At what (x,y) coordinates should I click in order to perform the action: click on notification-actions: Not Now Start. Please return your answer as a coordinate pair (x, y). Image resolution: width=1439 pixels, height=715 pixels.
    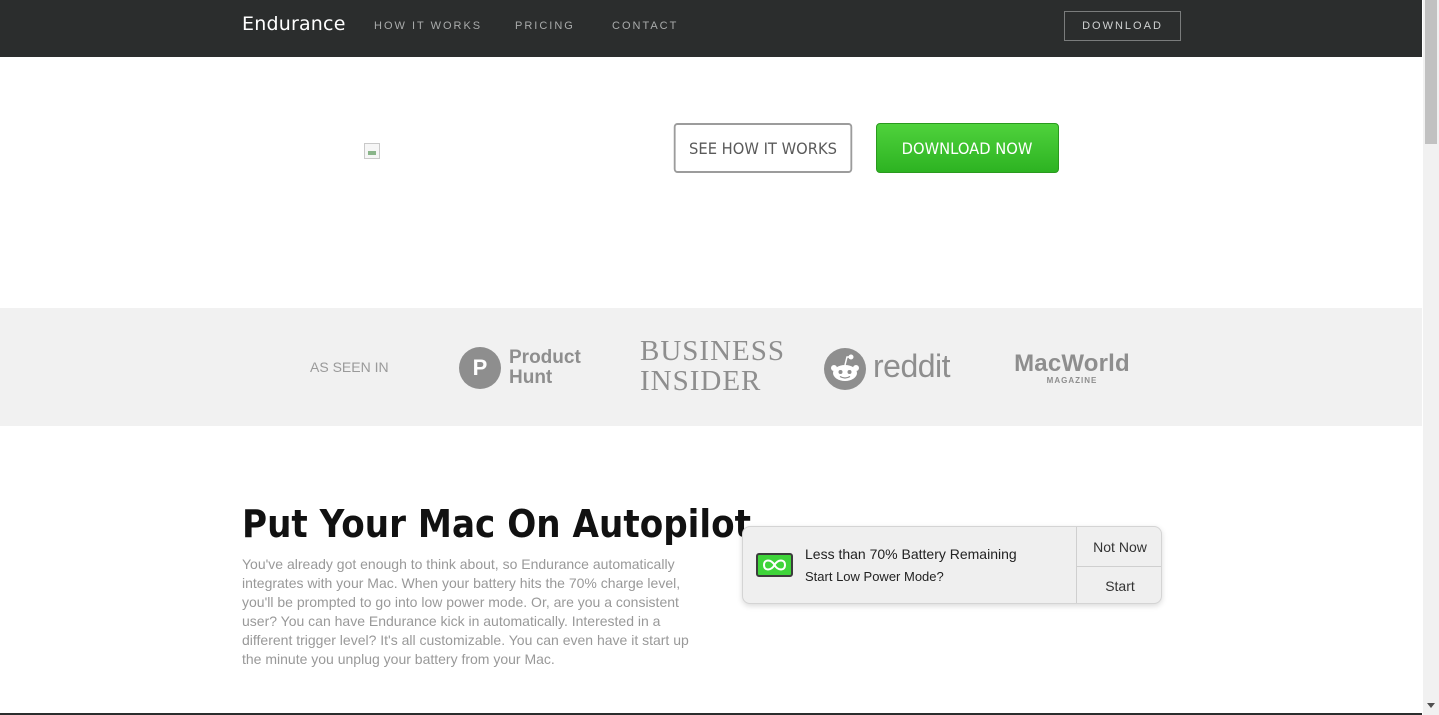
    Looking at the image, I should click on (1118, 565).